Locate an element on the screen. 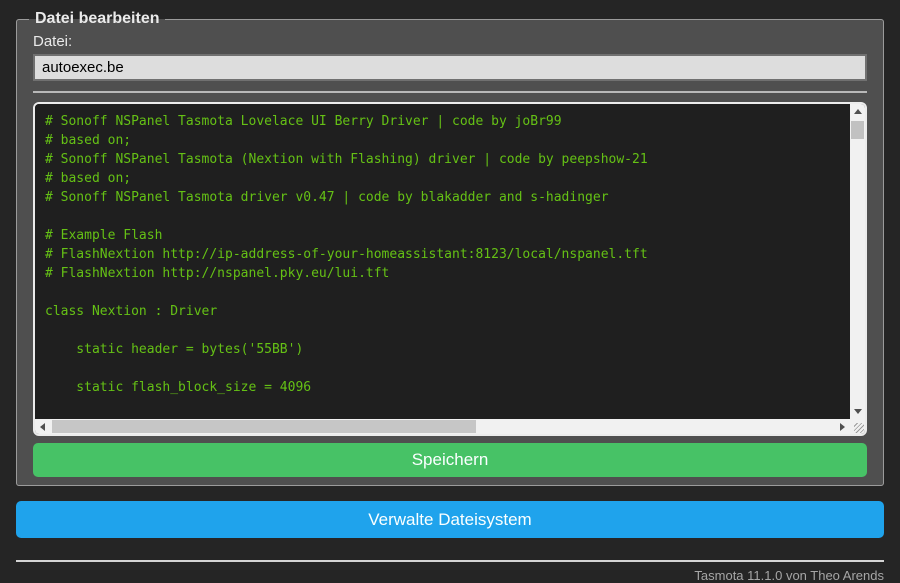 The width and height of the screenshot is (900, 583). triangle-up-icon is located at coordinates (857, 111).